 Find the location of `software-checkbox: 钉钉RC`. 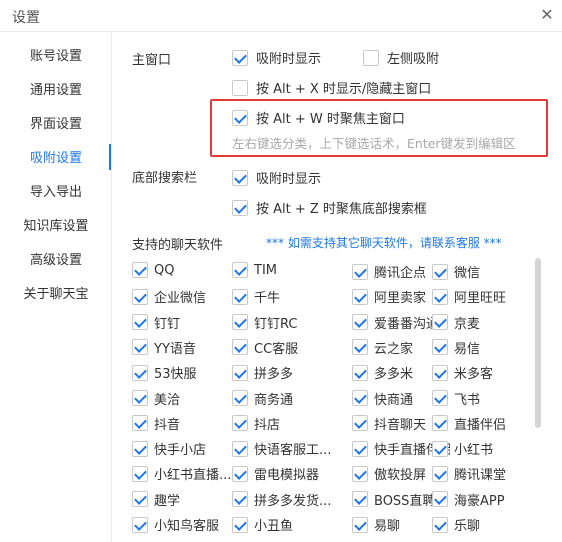

software-checkbox: 钉钉RC is located at coordinates (291, 322).